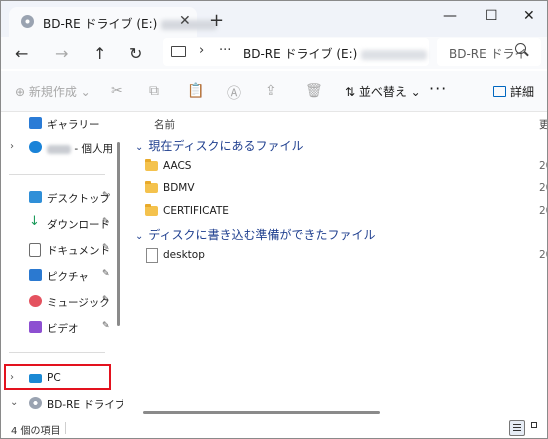 This screenshot has width=548, height=439. Describe the element at coordinates (225, 50) in the screenshot. I see `breadcrumb-overflow-button: ···` at that location.